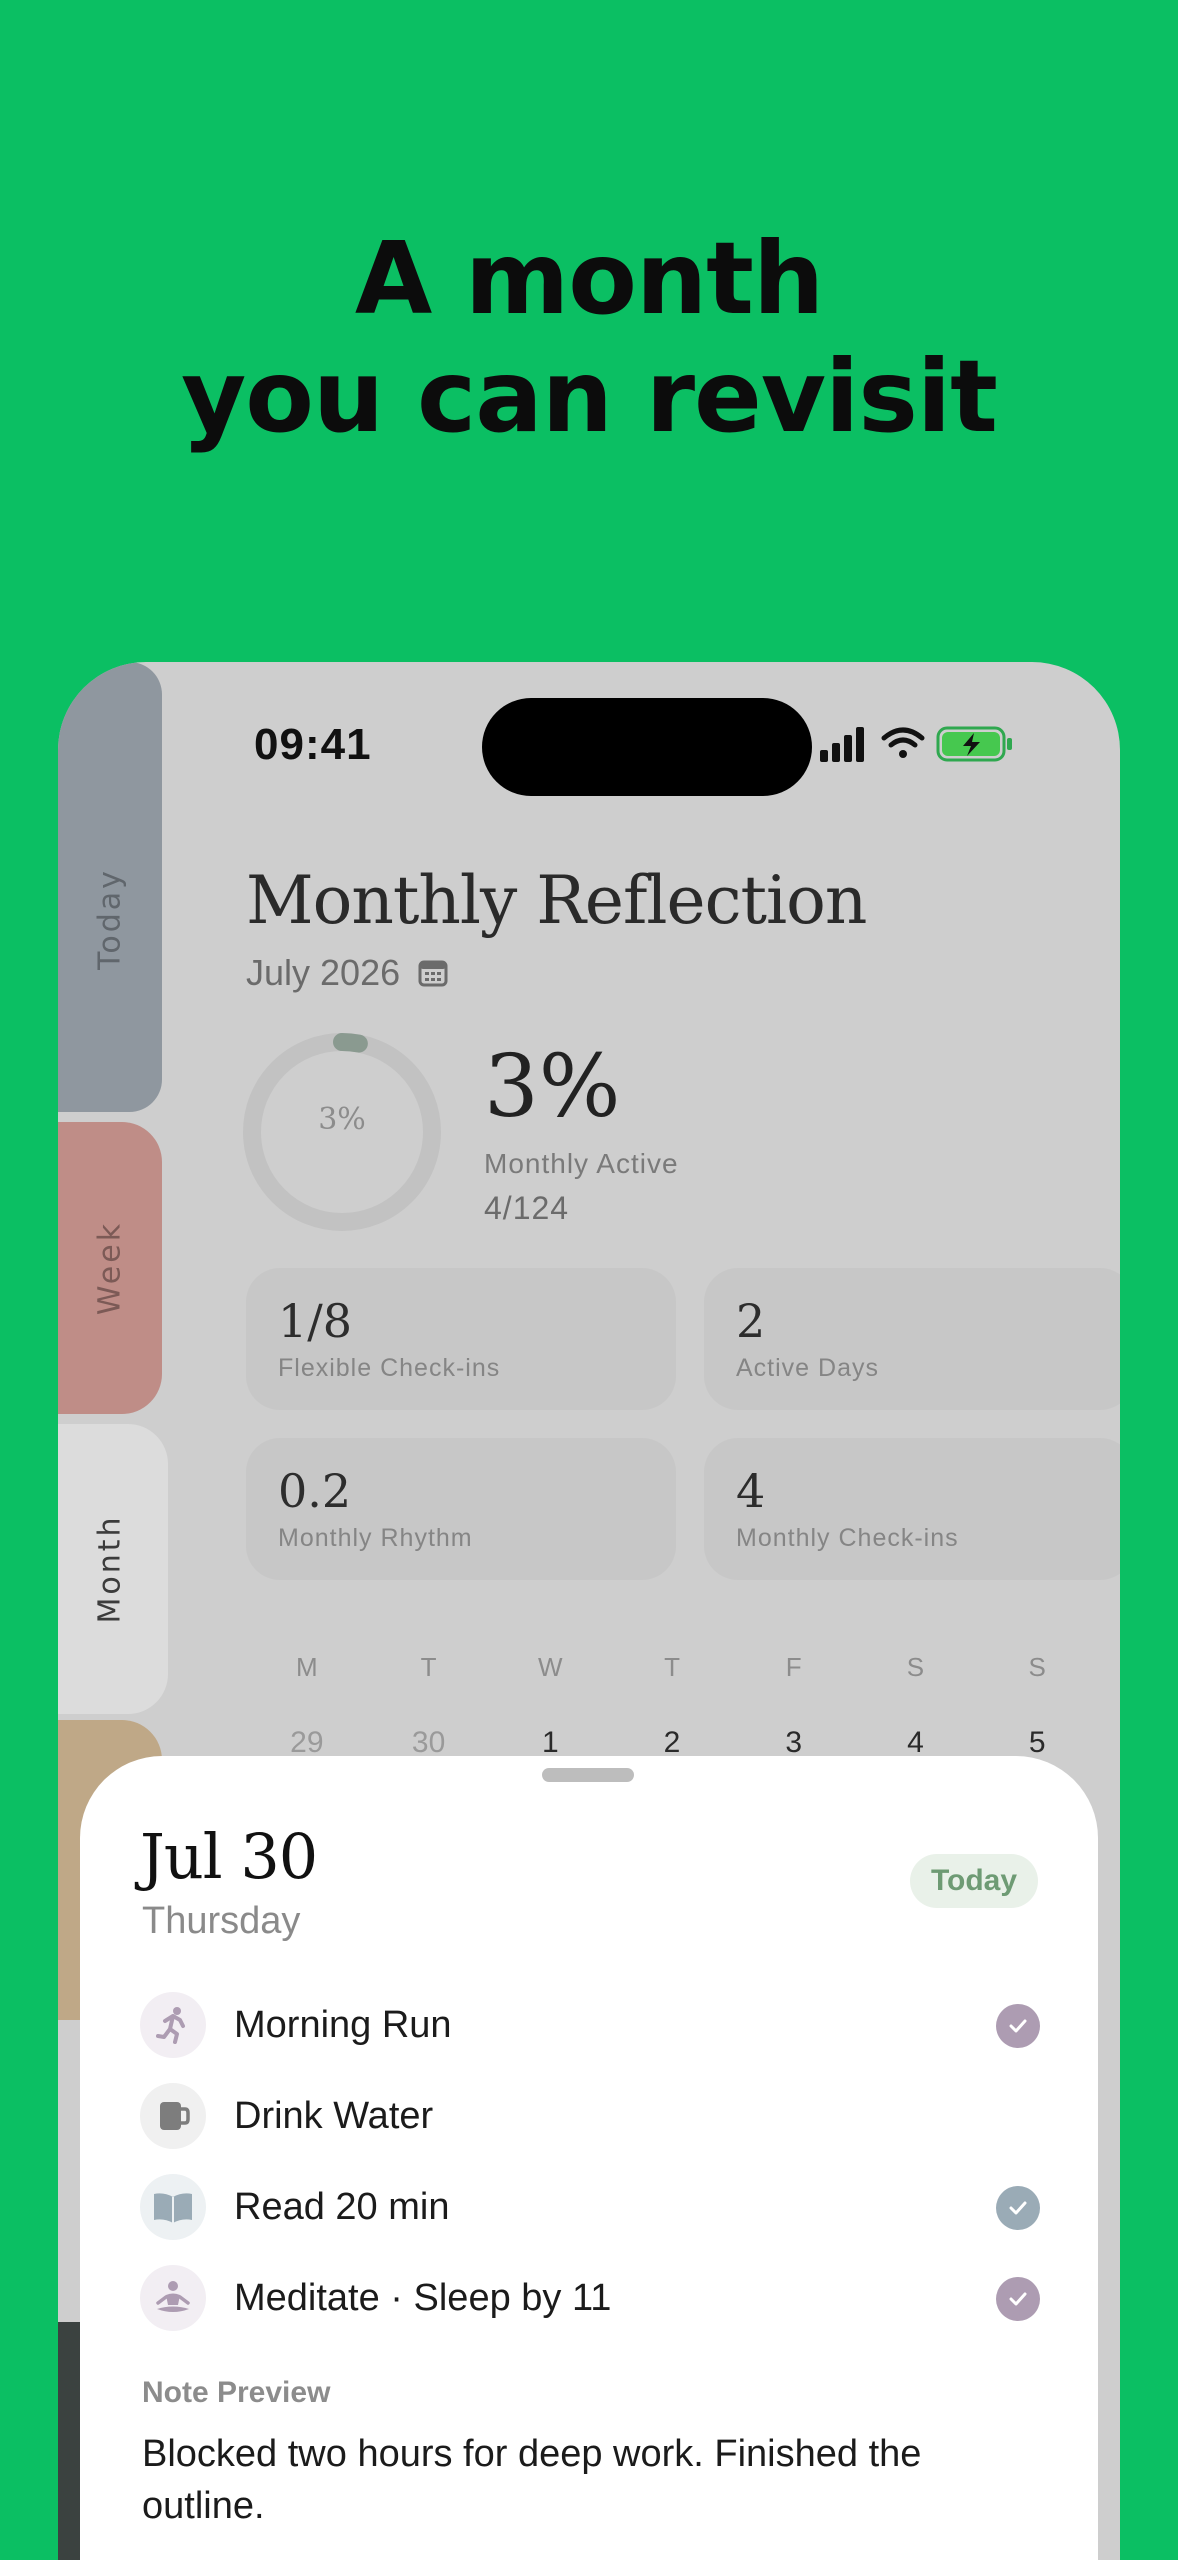 This screenshot has width=1178, height=2560. I want to click on sheet-date: Jul 30, so click(229, 1856).